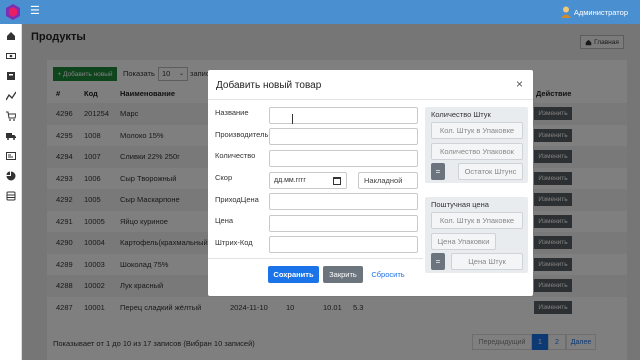 The height and width of the screenshot is (360, 640). What do you see at coordinates (343, 201) in the screenshot?
I see `purchase-price-input` at bounding box center [343, 201].